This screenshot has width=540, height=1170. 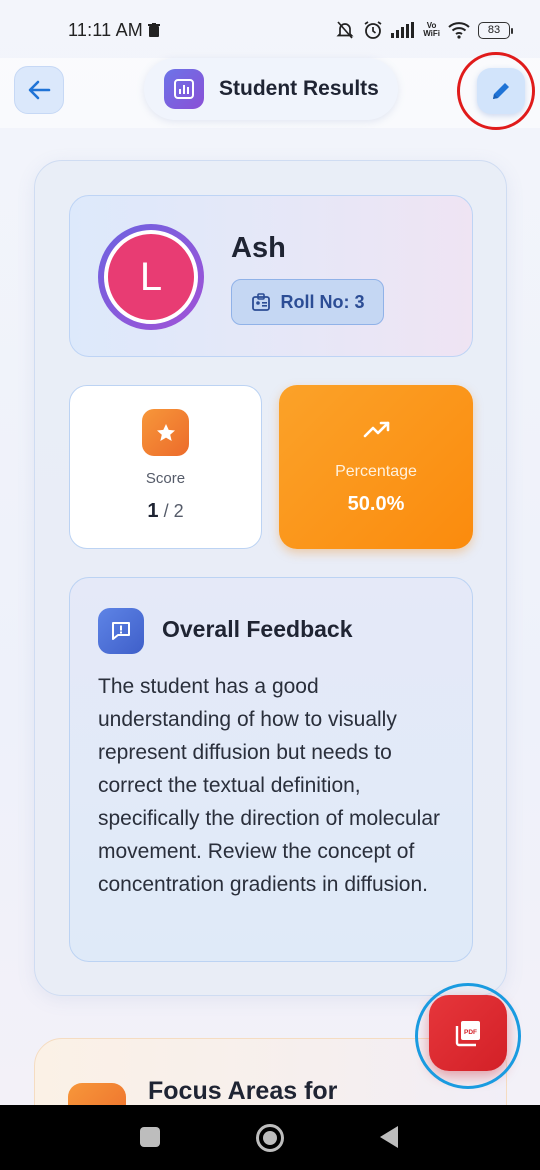 What do you see at coordinates (165, 432) in the screenshot?
I see `star-icon` at bounding box center [165, 432].